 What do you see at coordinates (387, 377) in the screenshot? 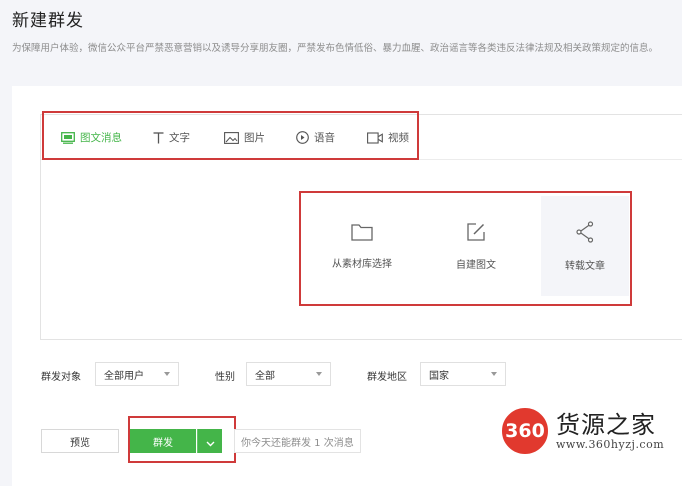
I see `region-label: 群发地区` at bounding box center [387, 377].